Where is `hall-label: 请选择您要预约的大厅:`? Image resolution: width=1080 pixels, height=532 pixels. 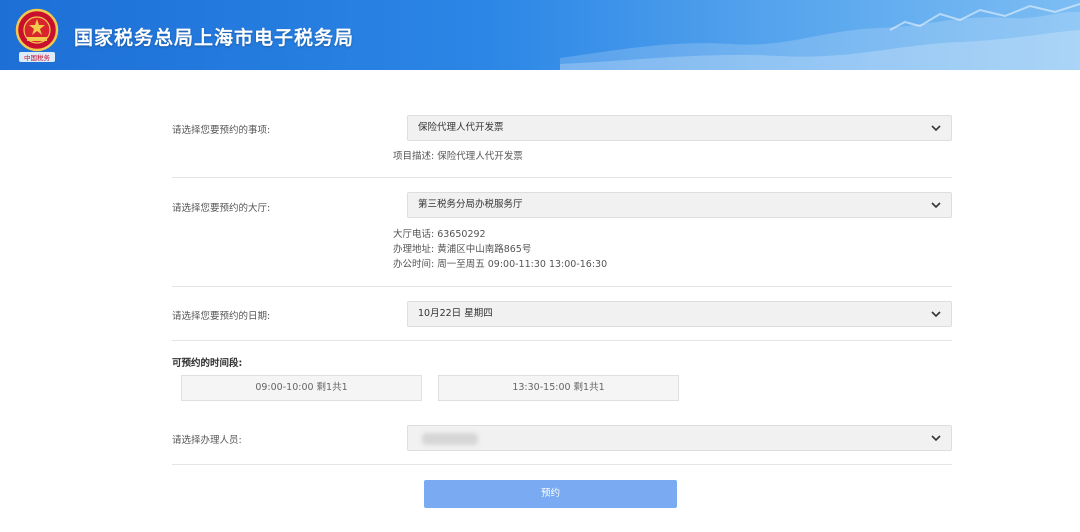
hall-label: 请选择您要预约的大厅: is located at coordinates (221, 208).